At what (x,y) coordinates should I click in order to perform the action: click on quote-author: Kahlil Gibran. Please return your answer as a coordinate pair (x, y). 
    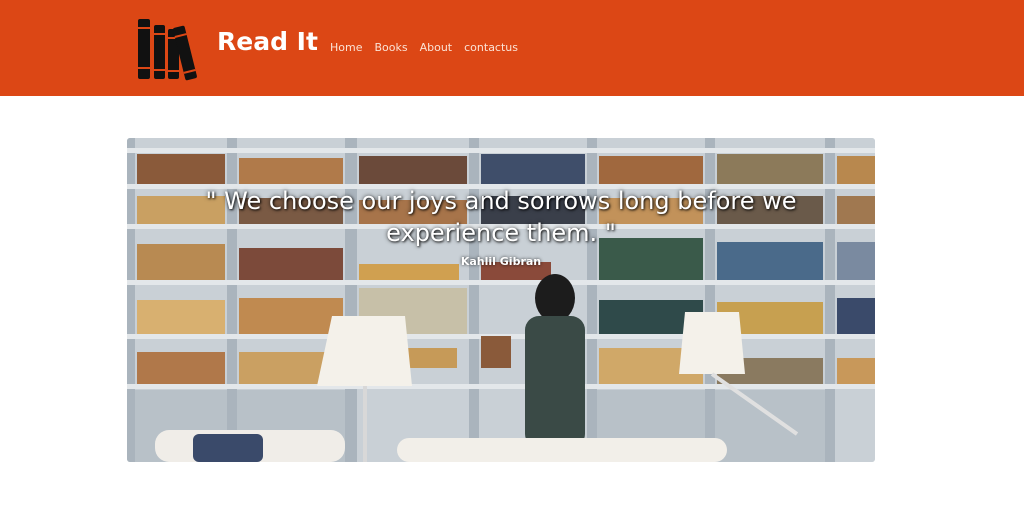
    Looking at the image, I should click on (501, 261).